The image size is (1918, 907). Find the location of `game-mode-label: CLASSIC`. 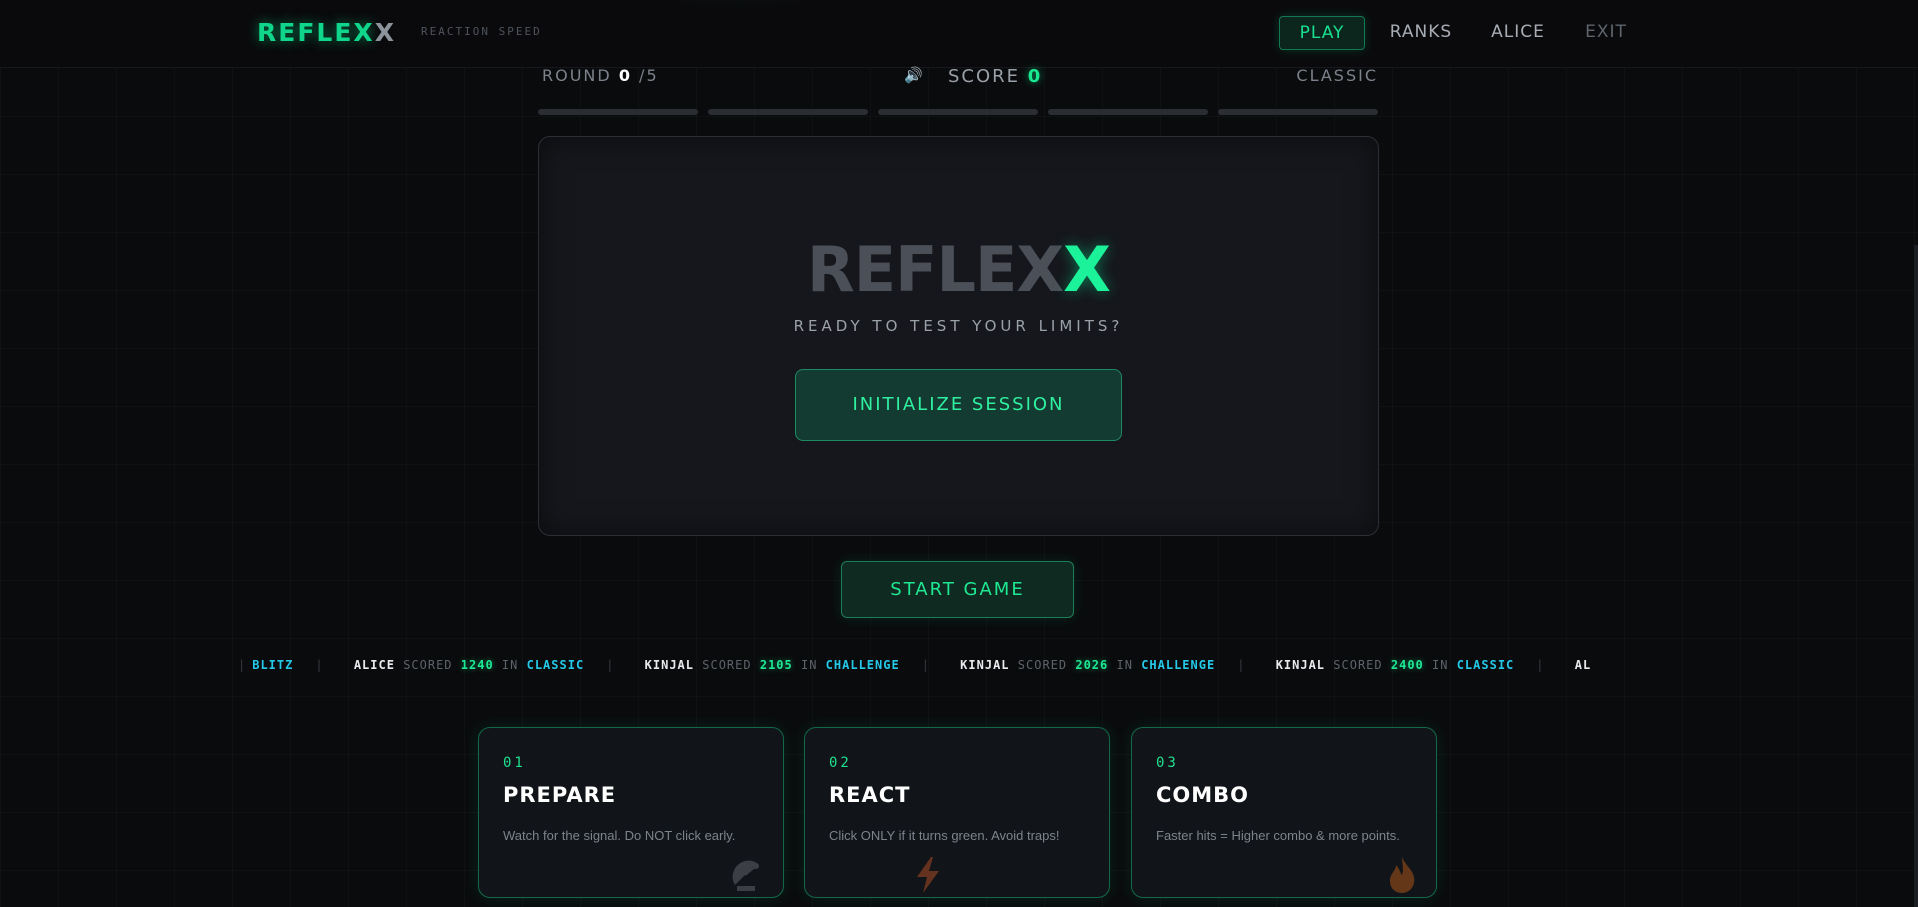

game-mode-label: CLASSIC is located at coordinates (1337, 75).